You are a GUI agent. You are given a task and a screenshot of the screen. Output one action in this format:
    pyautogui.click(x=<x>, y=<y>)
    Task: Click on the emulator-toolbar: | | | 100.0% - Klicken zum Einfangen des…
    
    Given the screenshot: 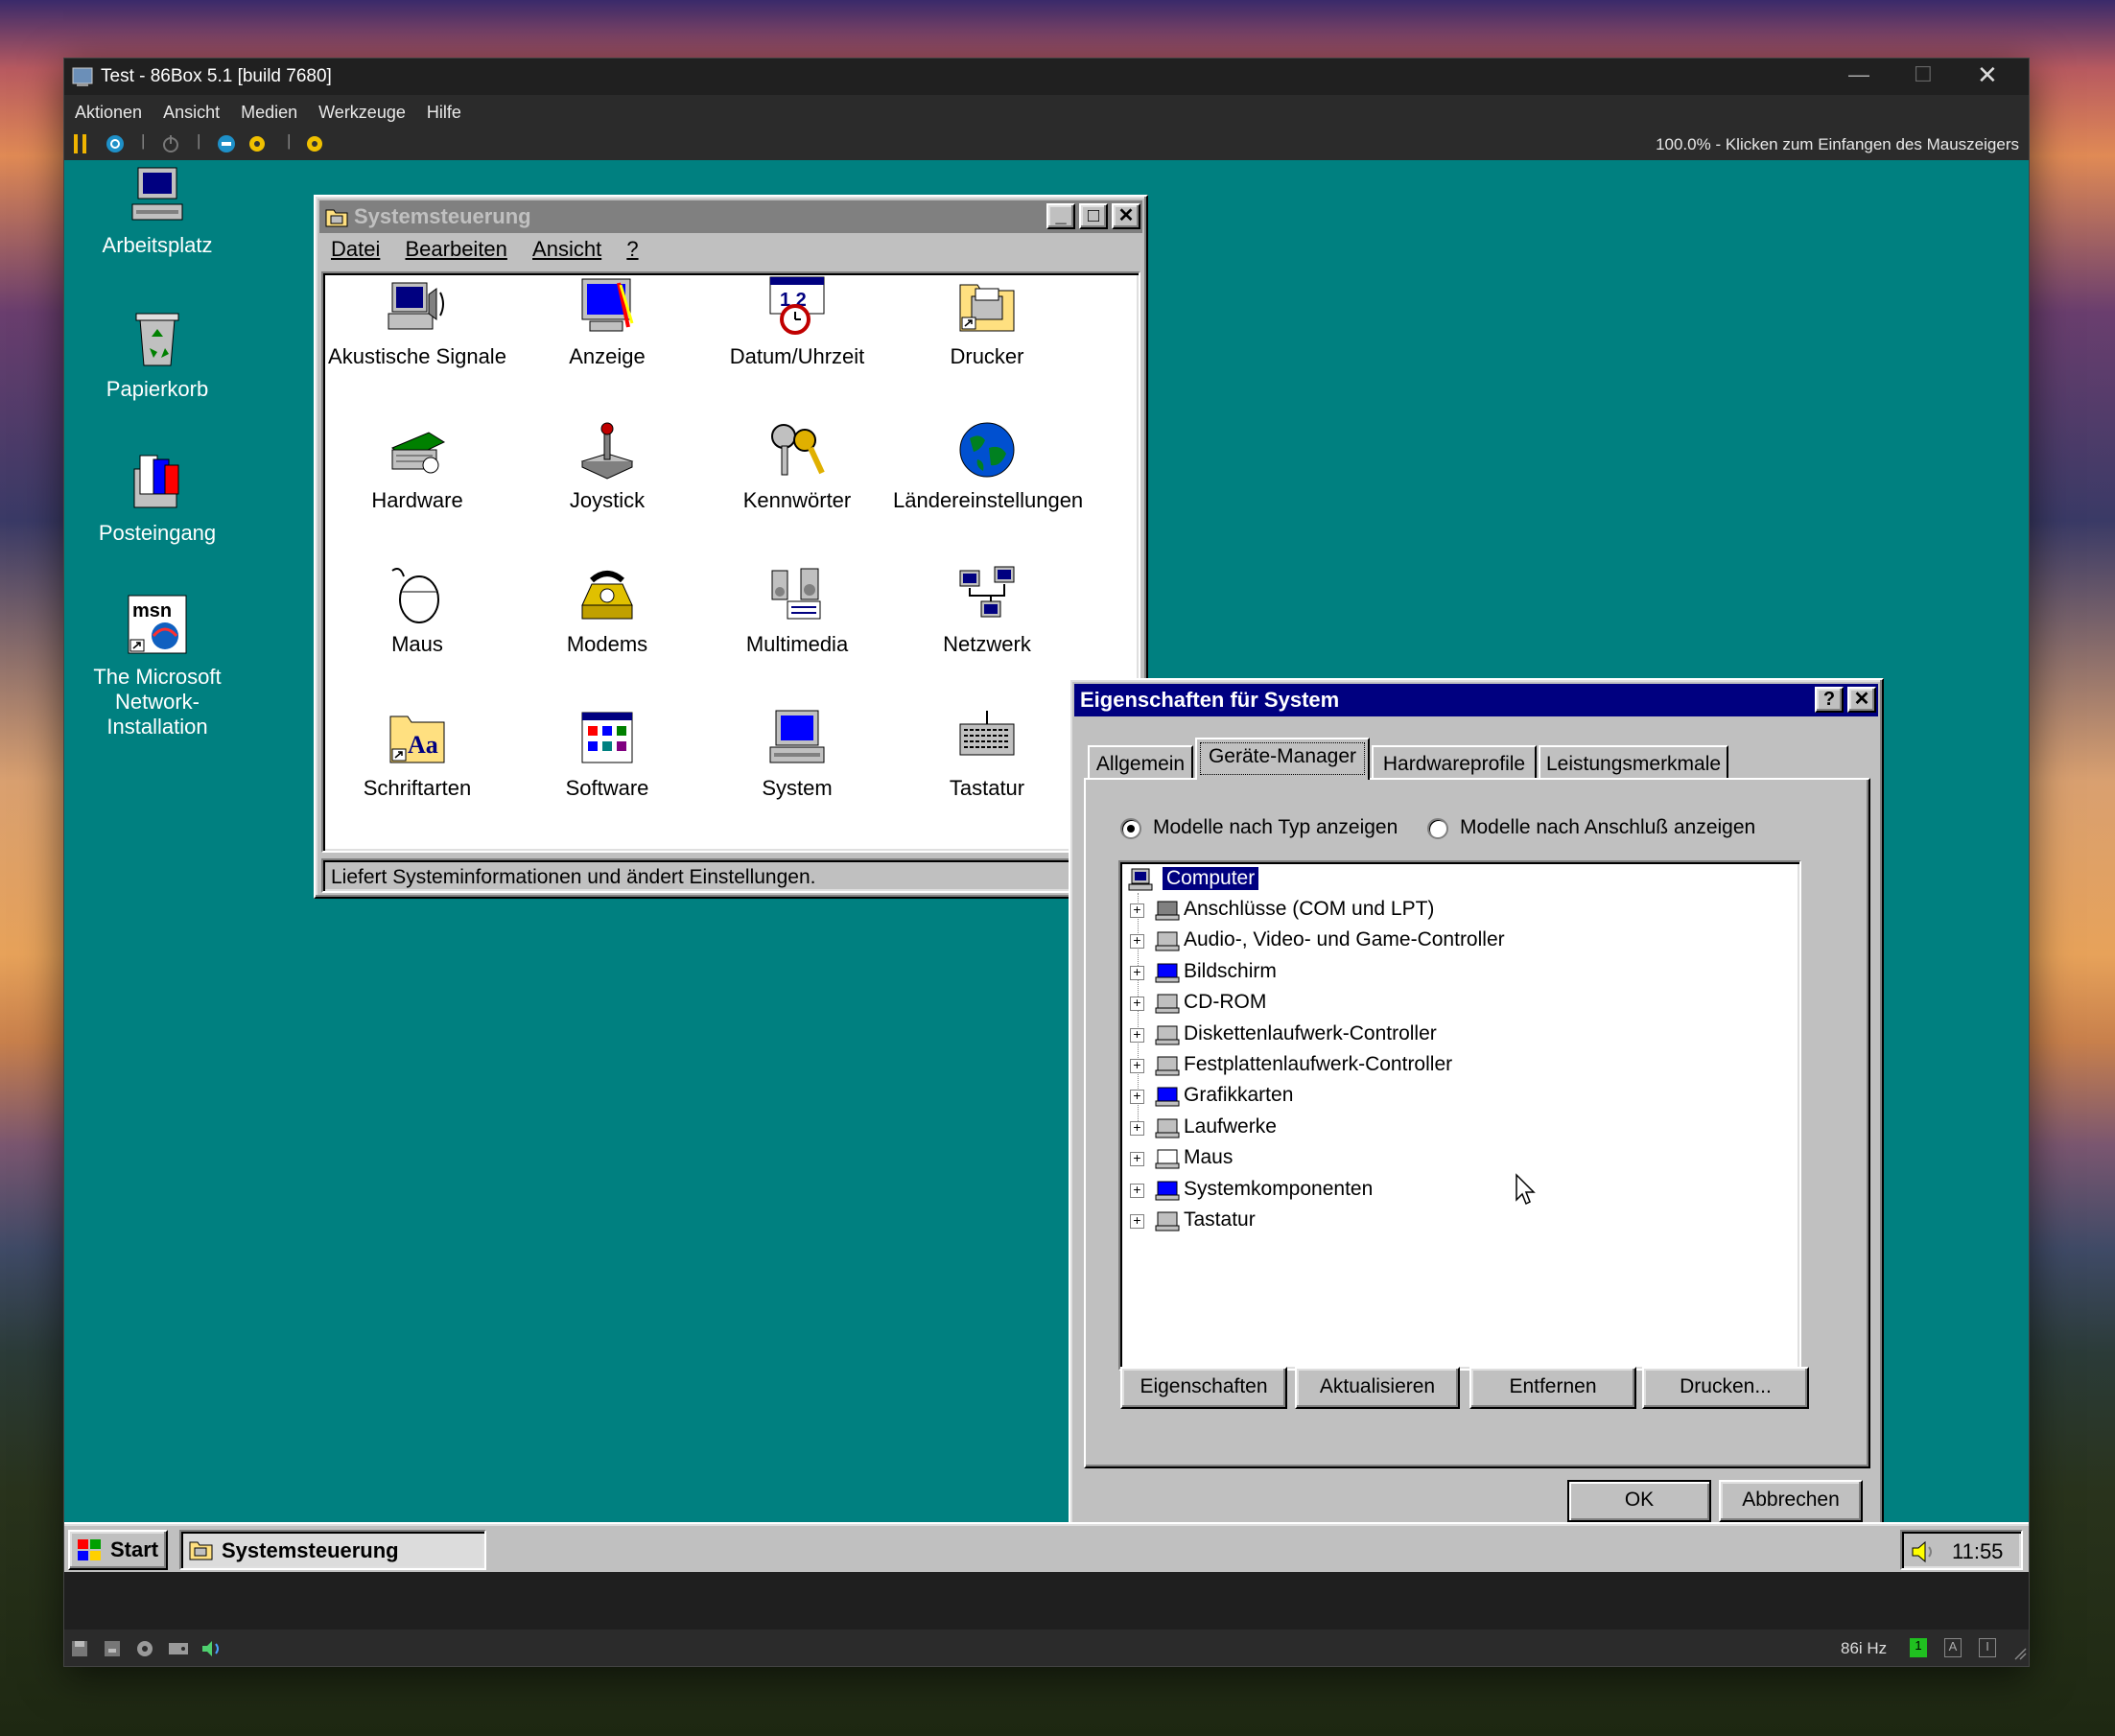 What is the action you would take?
    pyautogui.click(x=1046, y=144)
    